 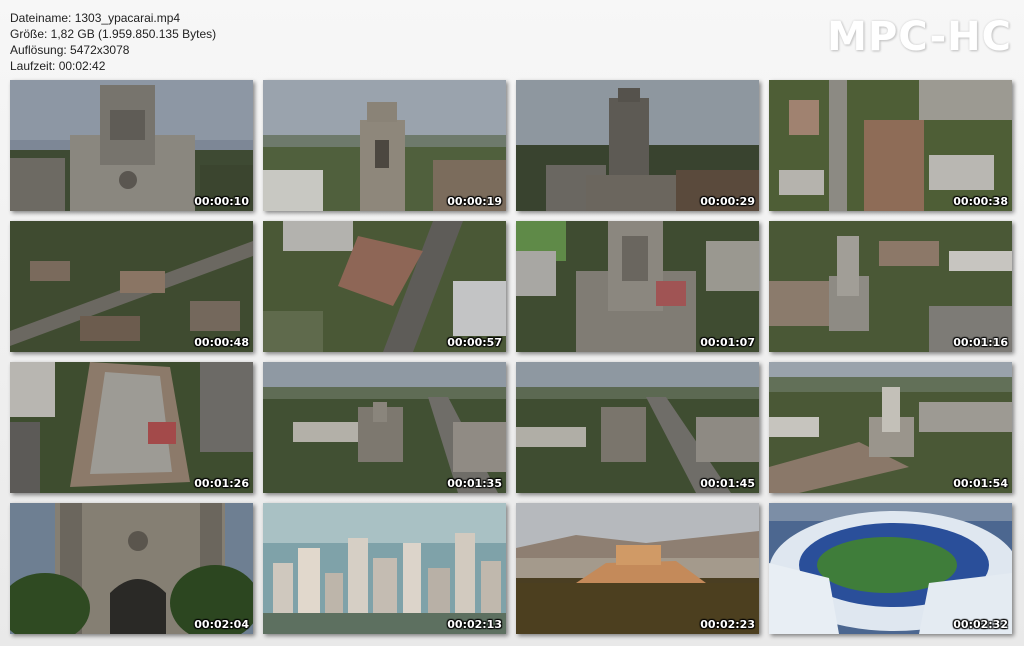 What do you see at coordinates (727, 342) in the screenshot?
I see `timestamp-label: 00:01:07` at bounding box center [727, 342].